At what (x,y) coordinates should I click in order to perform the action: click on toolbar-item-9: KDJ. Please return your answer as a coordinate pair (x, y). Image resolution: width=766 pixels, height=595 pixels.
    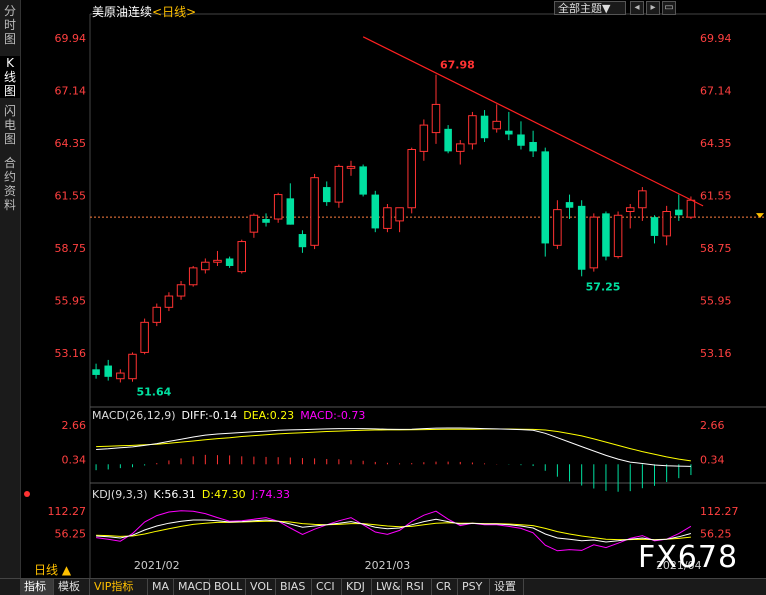
    Looking at the image, I should click on (357, 587).